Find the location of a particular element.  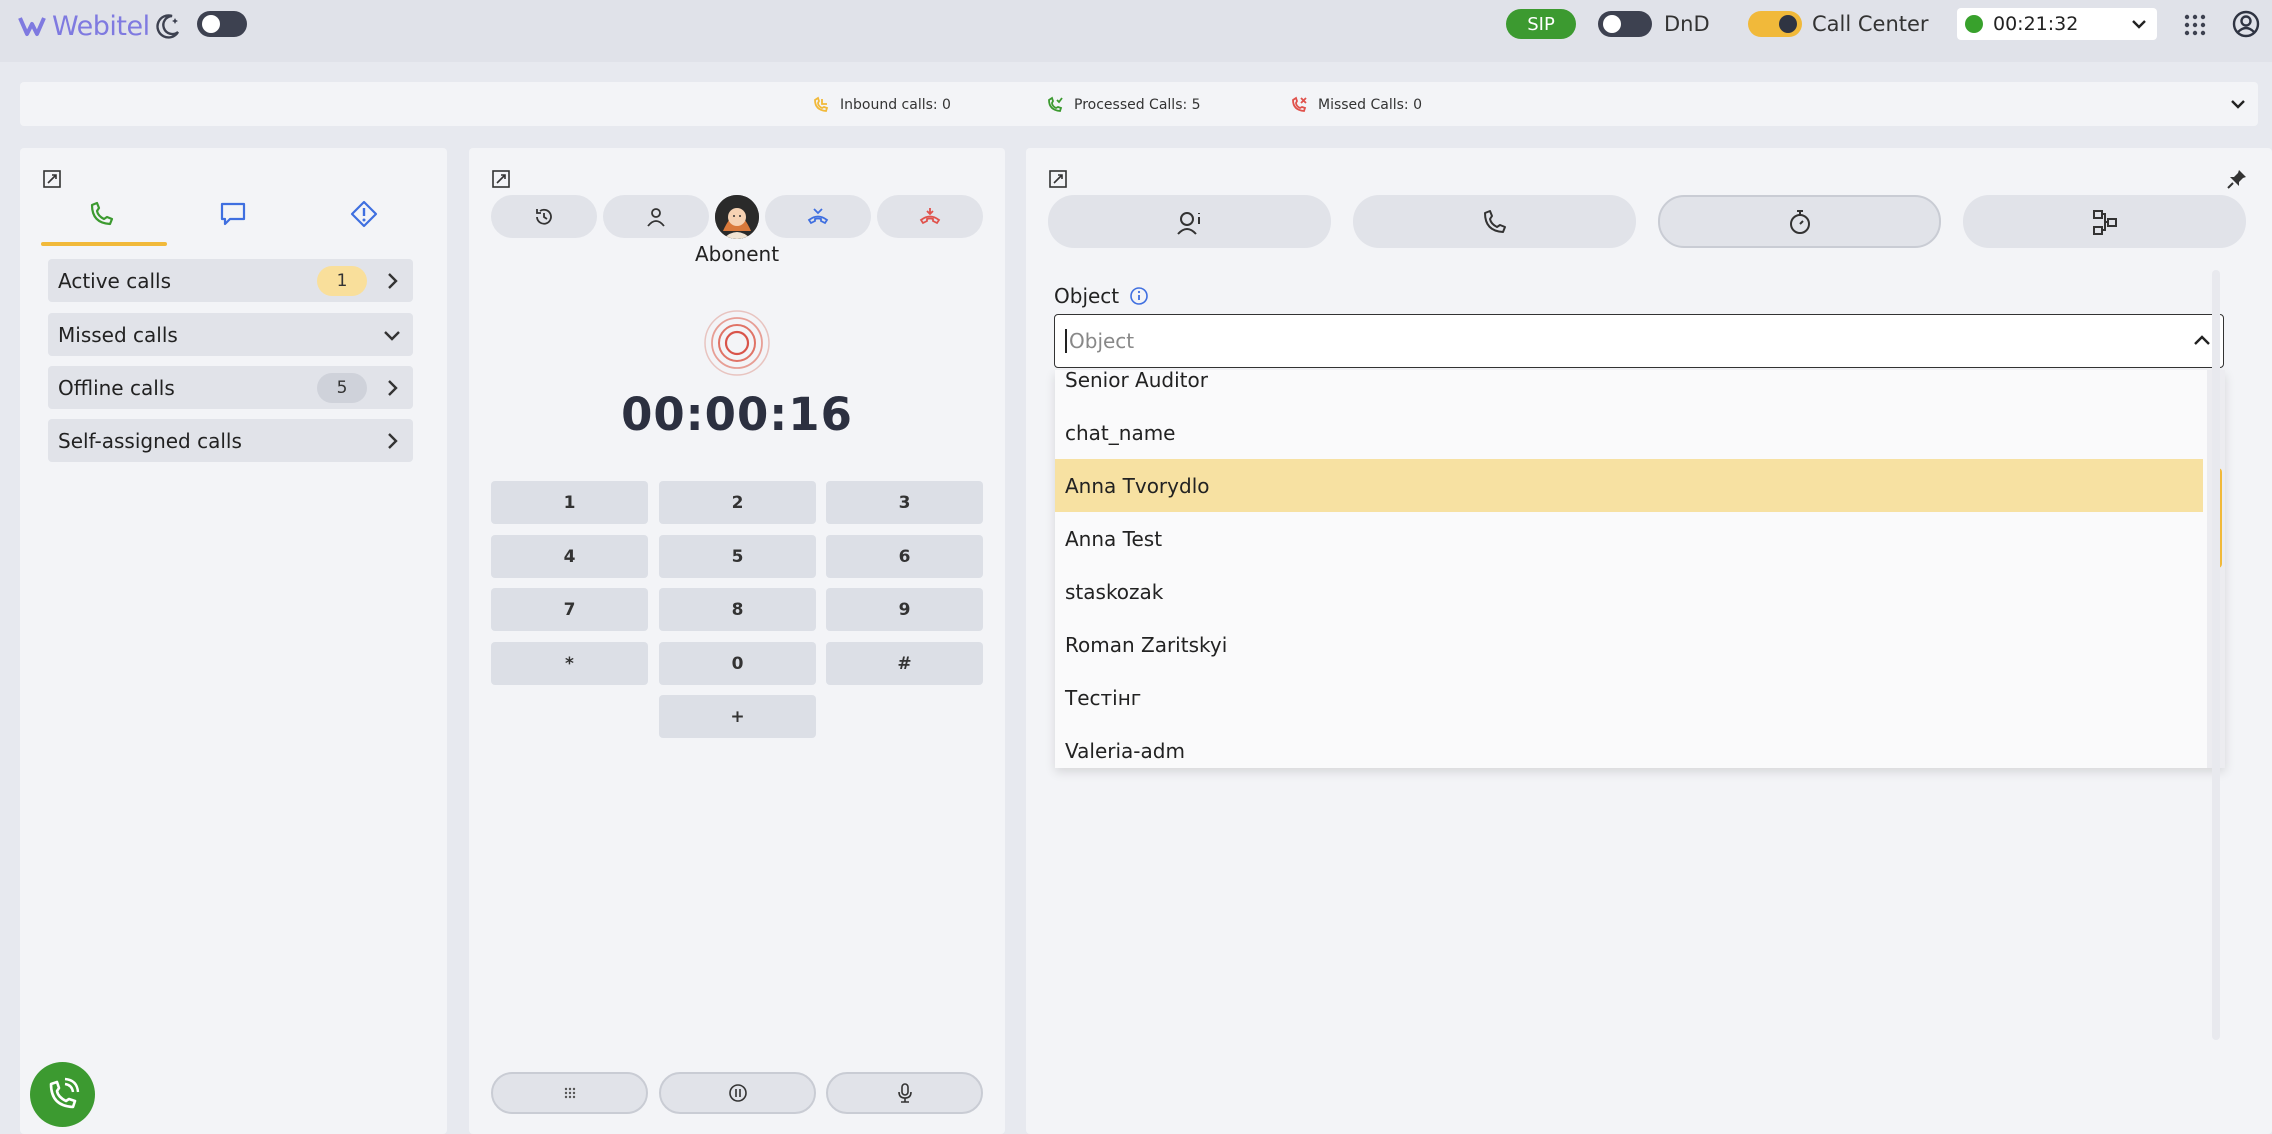

chat-bubble-icon is located at coordinates (233, 214).